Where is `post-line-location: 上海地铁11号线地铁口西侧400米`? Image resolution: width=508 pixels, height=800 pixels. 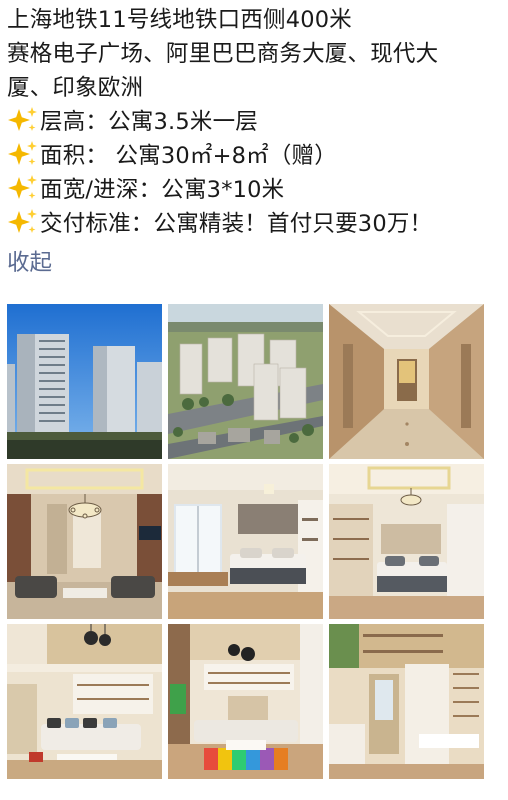
post-line-location: 上海地铁11号线地铁口西侧400米 is located at coordinates (257, 20).